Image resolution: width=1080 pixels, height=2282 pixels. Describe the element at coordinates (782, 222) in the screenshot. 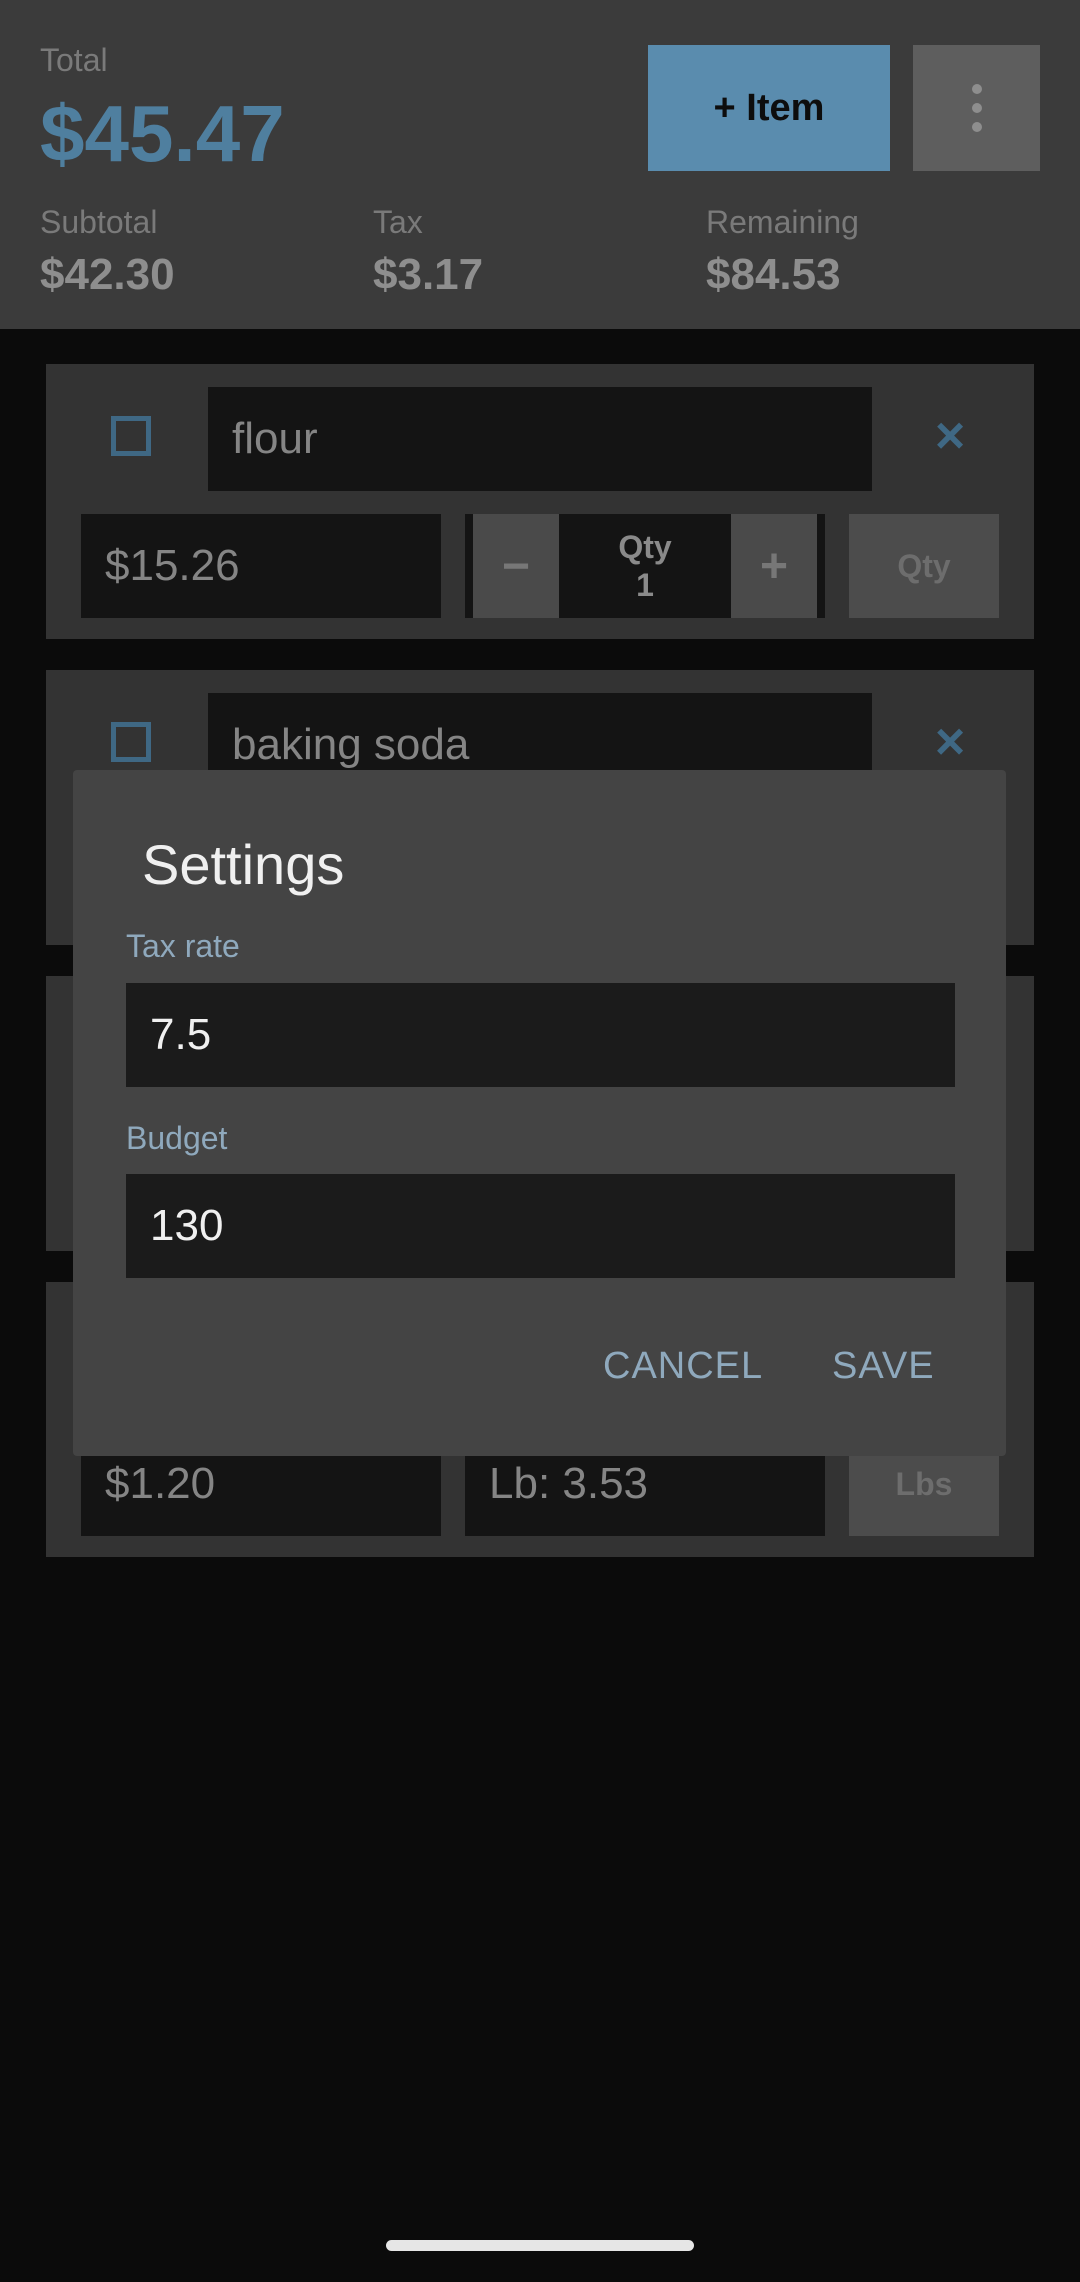

I see `remaining-label: Remaining` at that location.